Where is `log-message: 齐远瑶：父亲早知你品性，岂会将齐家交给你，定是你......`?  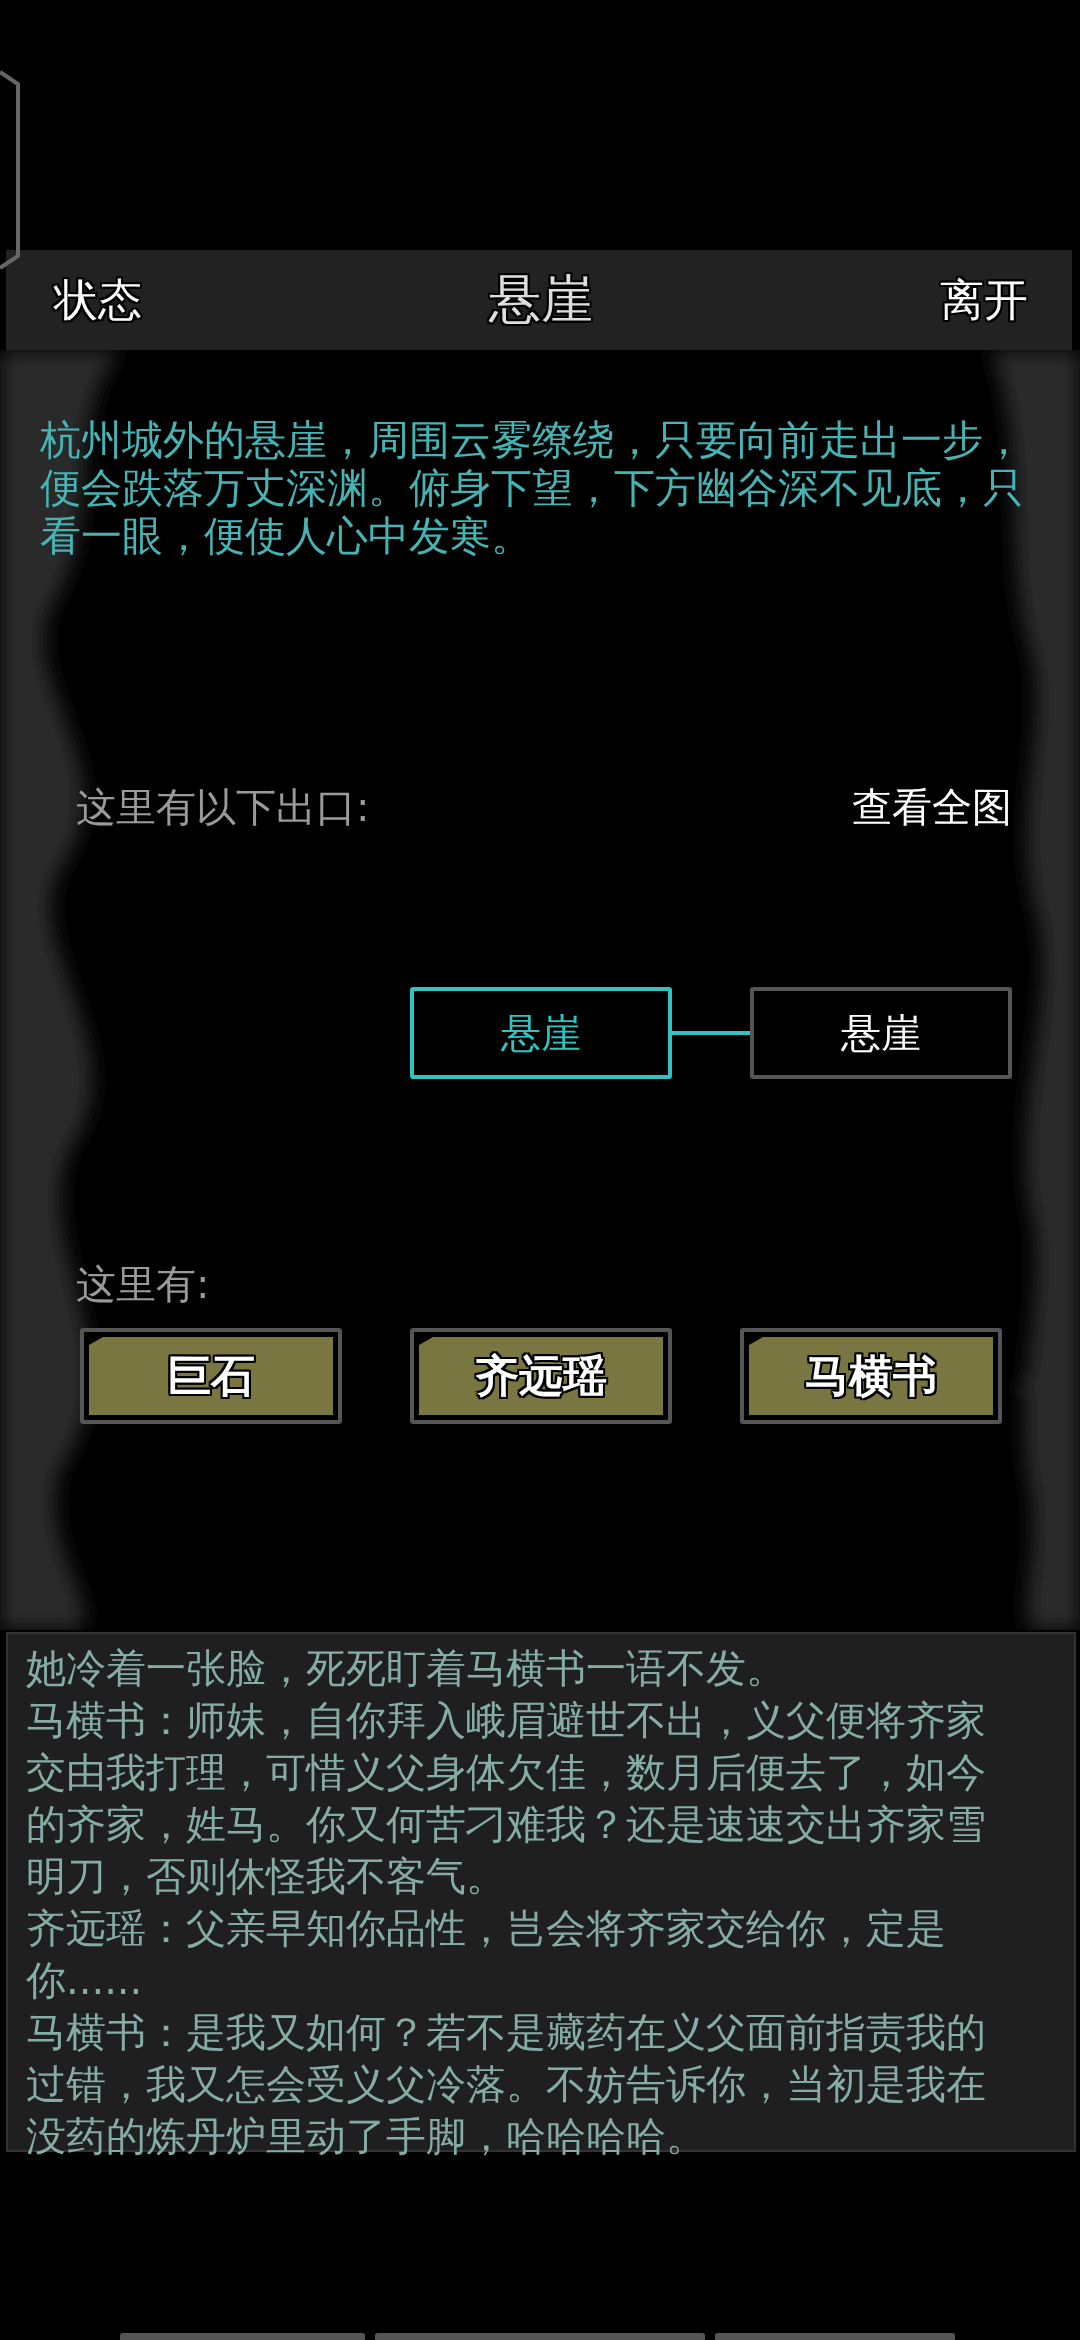
log-message: 齐远瑶：父亲早知你品性，岂会将齐家交给你，定是你...... is located at coordinates (486, 1954).